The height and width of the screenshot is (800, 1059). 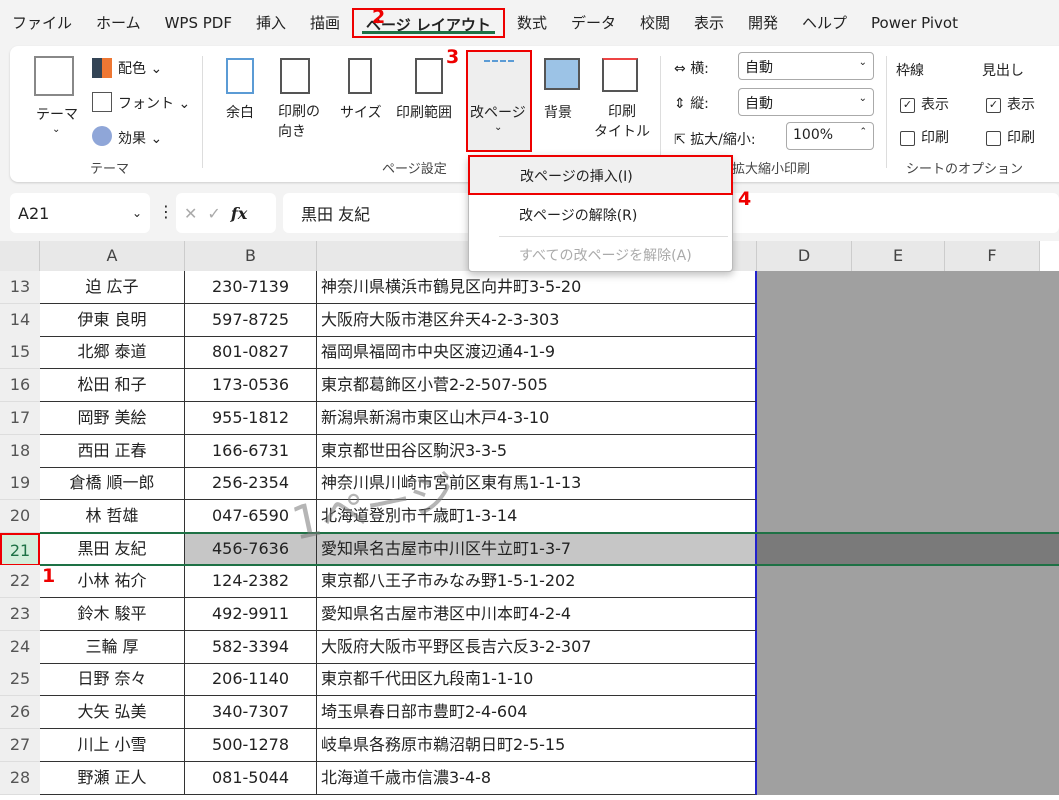 I want to click on headings-print-checkbox: 印刷, so click(x=1010, y=137).